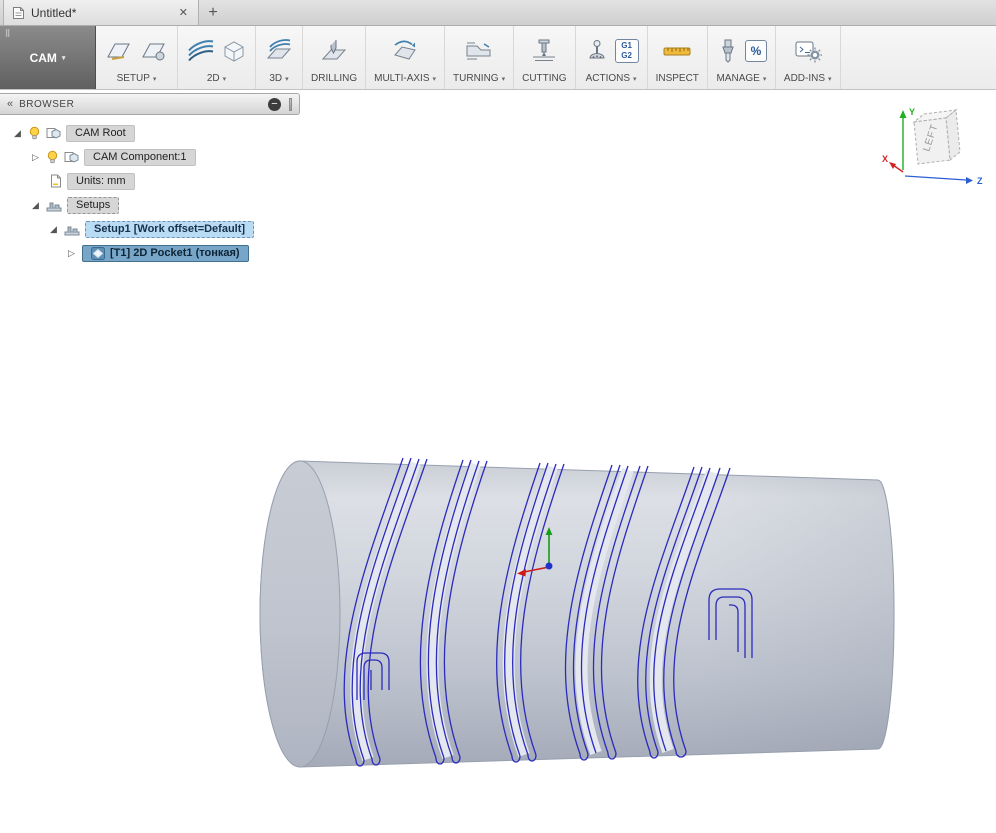 The image size is (996, 833). What do you see at coordinates (183, 12) in the screenshot?
I see `close-tab-icon: ✕` at bounding box center [183, 12].